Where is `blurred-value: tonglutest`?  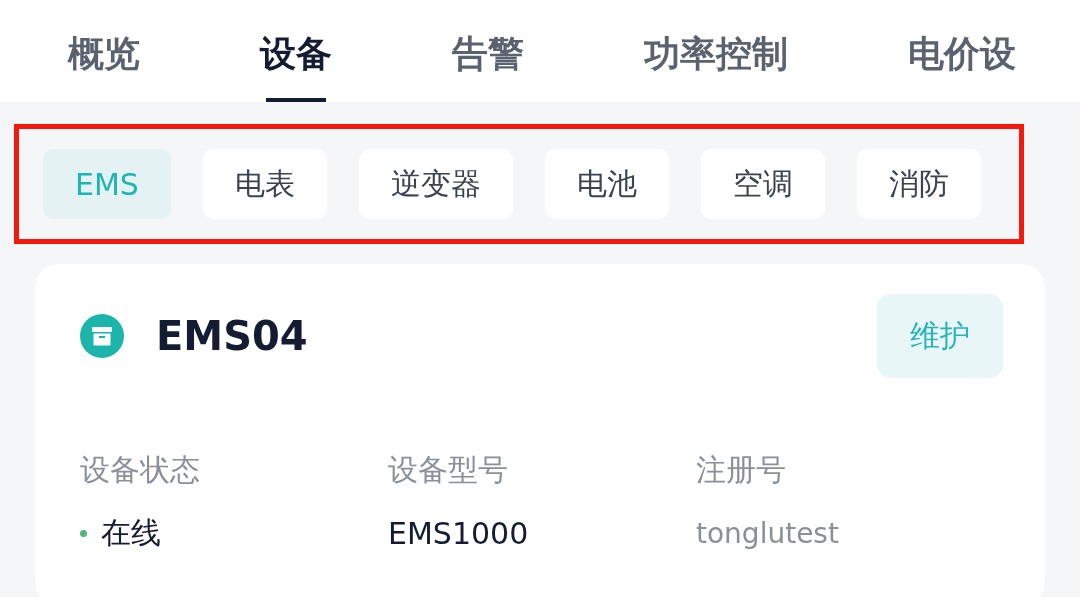
blurred-value: tonglutest is located at coordinates (767, 533).